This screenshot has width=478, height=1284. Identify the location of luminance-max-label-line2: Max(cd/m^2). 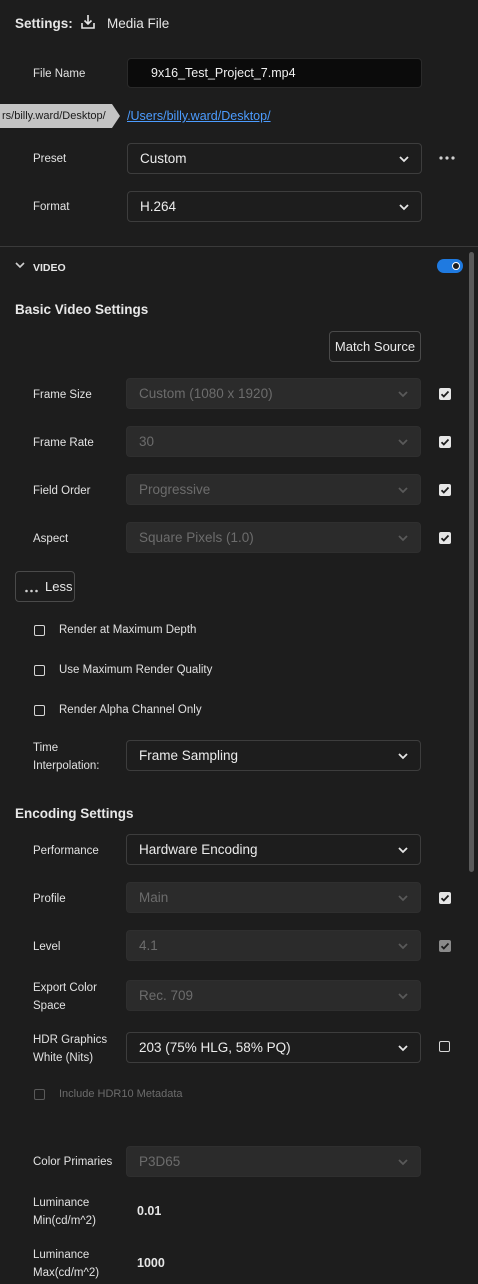
(66, 1273).